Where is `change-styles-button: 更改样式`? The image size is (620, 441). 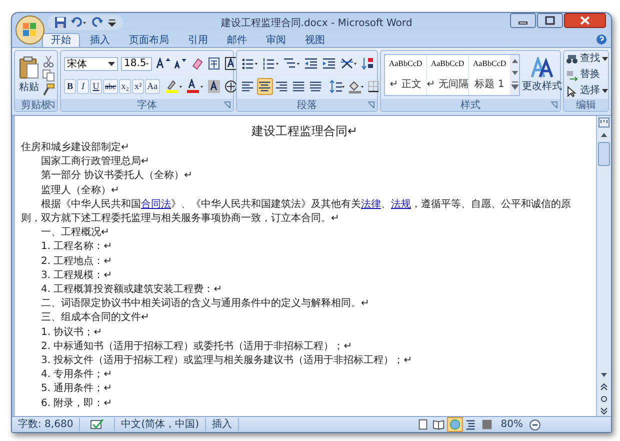
change-styles-button: 更改样式 is located at coordinates (542, 75).